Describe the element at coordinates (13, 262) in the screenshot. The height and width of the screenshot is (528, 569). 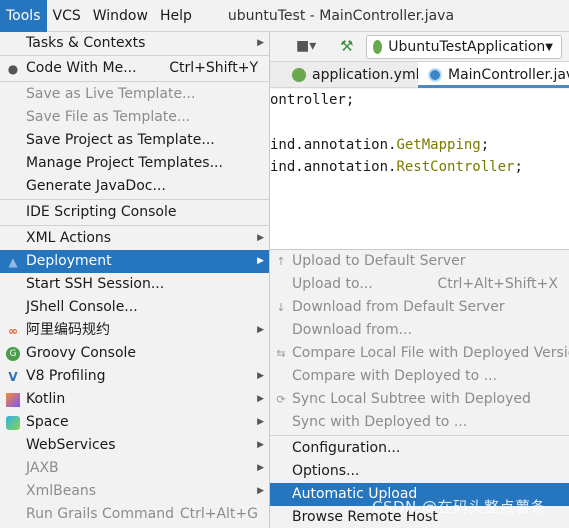
I see `deployment-icon: ▲` at that location.